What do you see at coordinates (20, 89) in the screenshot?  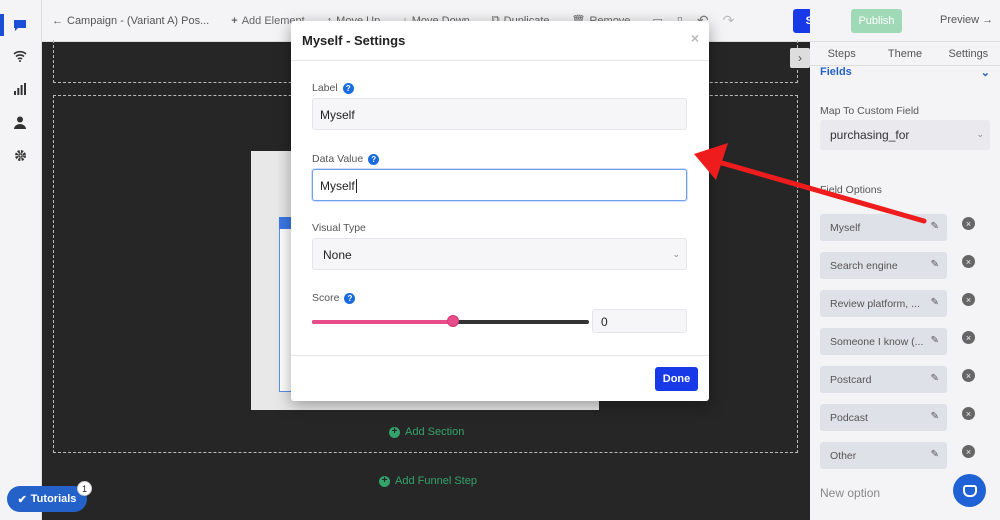 I see `bar-chart-icon` at bounding box center [20, 89].